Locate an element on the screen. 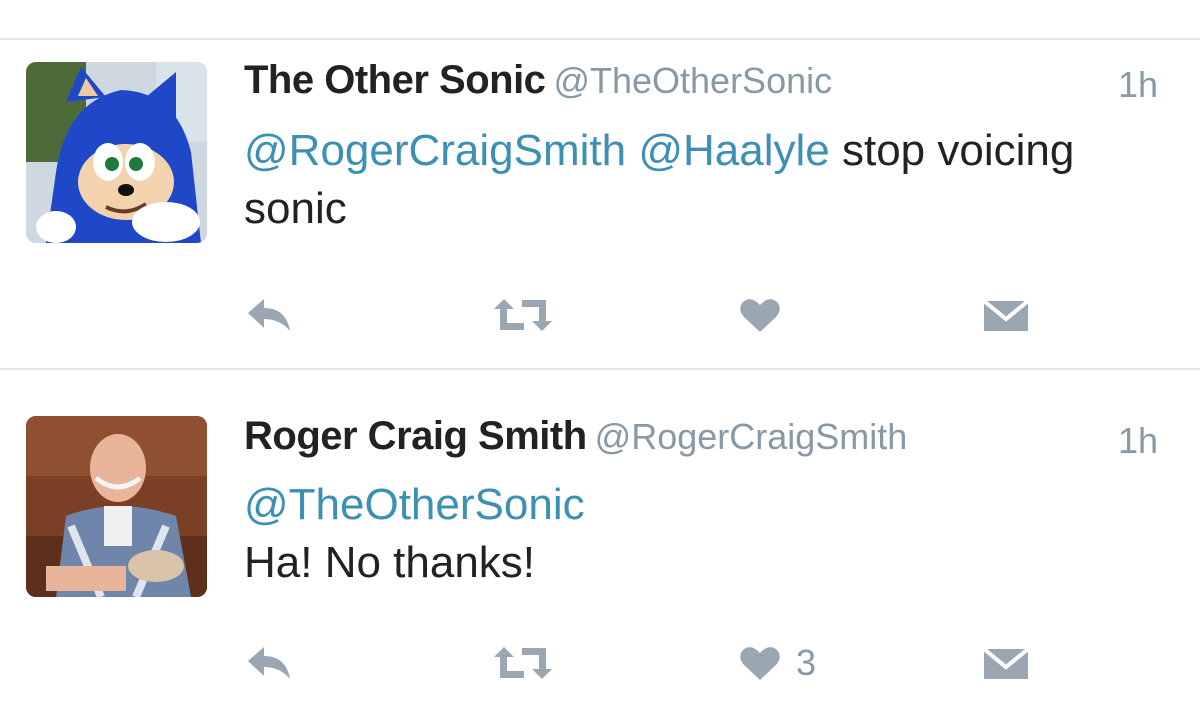  tweet-actions: 3 is located at coordinates (600, 663).